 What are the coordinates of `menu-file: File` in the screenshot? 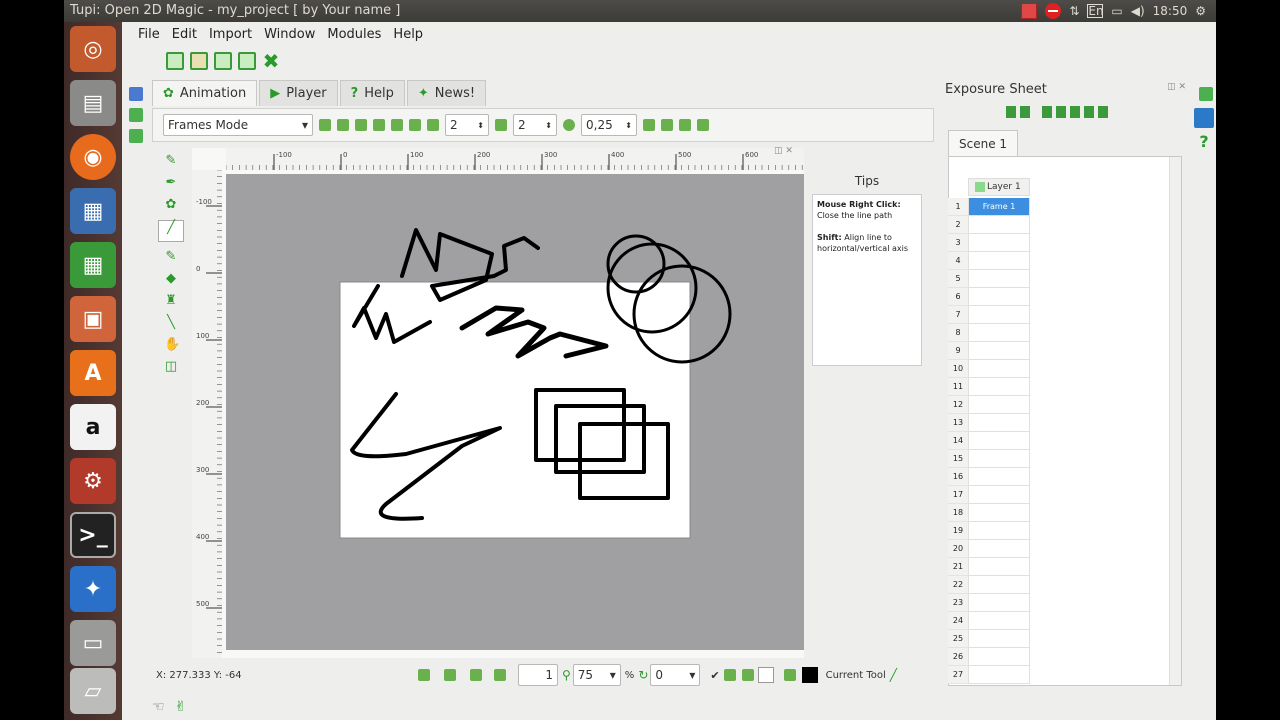 It's located at (149, 34).